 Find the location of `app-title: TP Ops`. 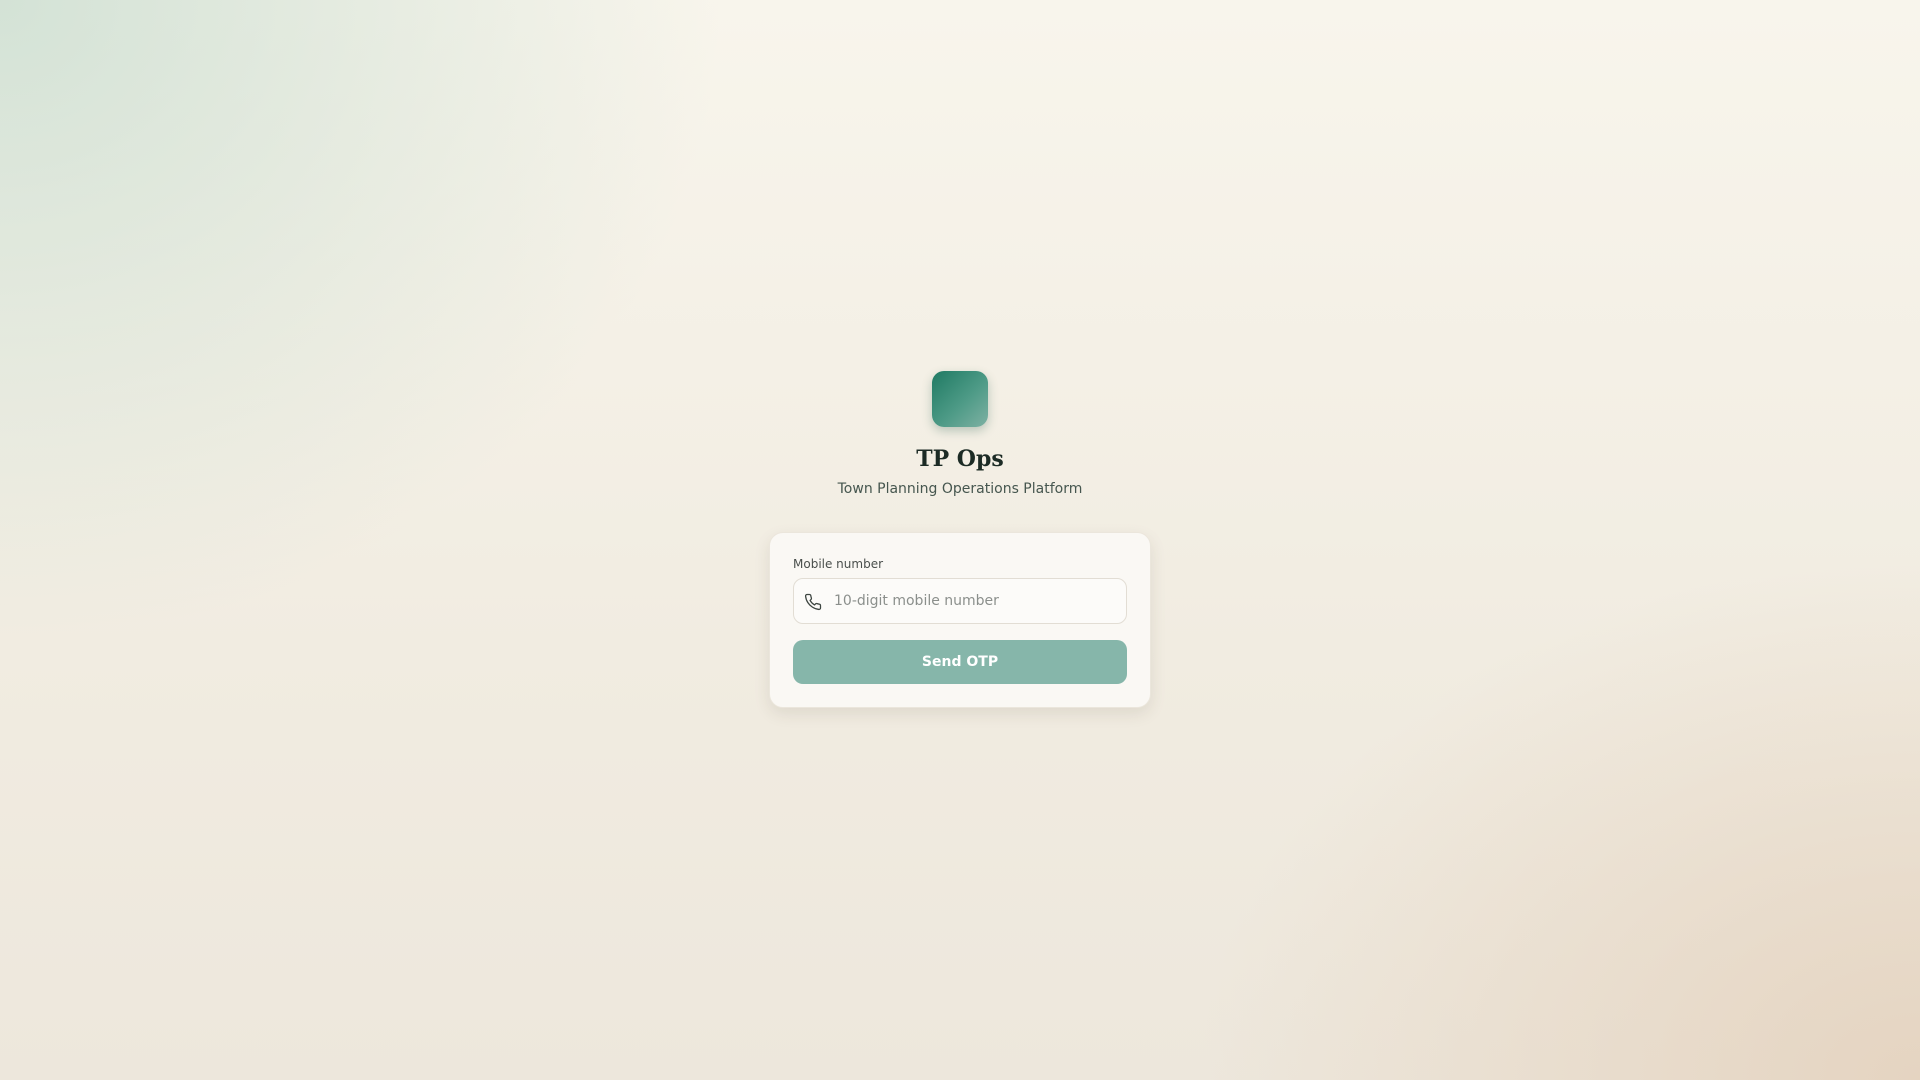

app-title: TP Ops is located at coordinates (960, 459).